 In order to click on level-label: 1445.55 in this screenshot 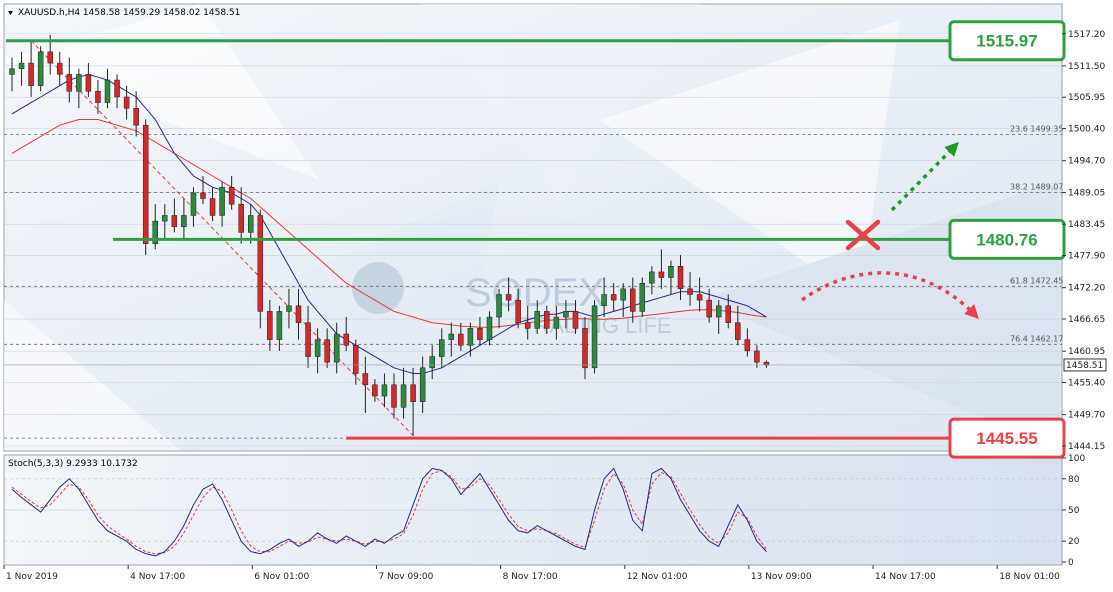, I will do `click(1006, 438)`.